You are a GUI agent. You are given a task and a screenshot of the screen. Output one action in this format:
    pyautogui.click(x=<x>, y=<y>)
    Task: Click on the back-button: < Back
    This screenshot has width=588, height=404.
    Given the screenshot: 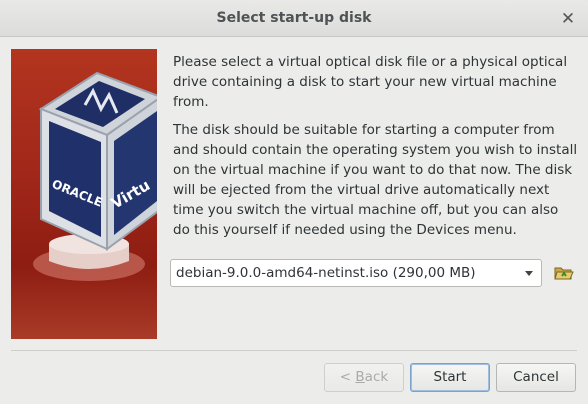 What is the action you would take?
    pyautogui.click(x=364, y=377)
    